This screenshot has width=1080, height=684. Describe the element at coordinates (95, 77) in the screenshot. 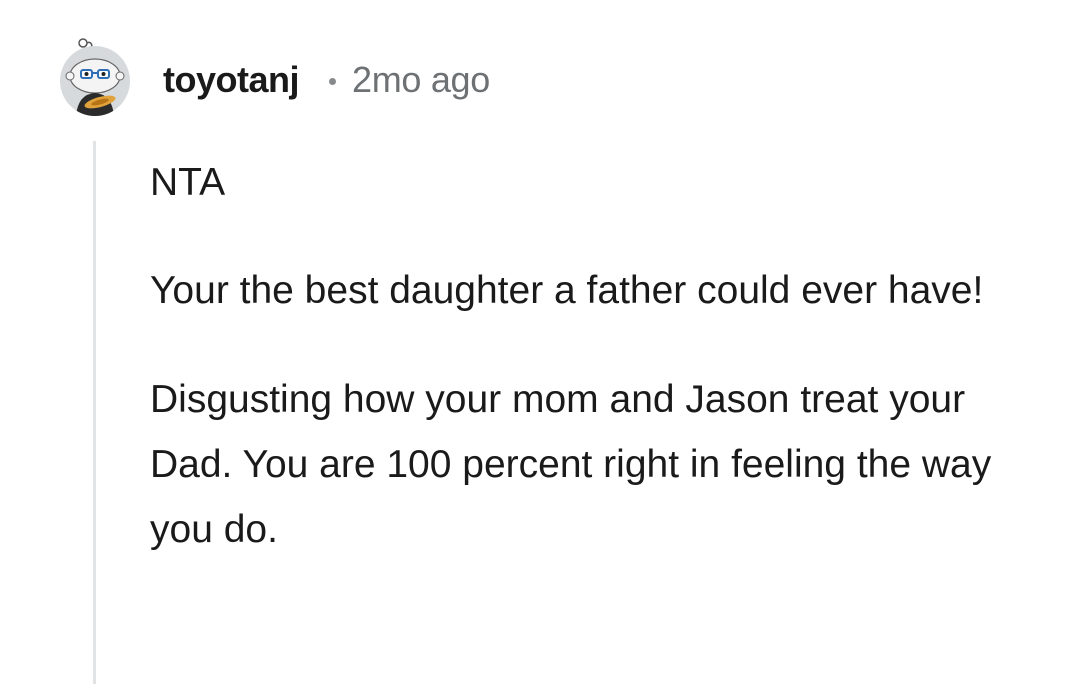

I see `user-avatar-icon` at that location.